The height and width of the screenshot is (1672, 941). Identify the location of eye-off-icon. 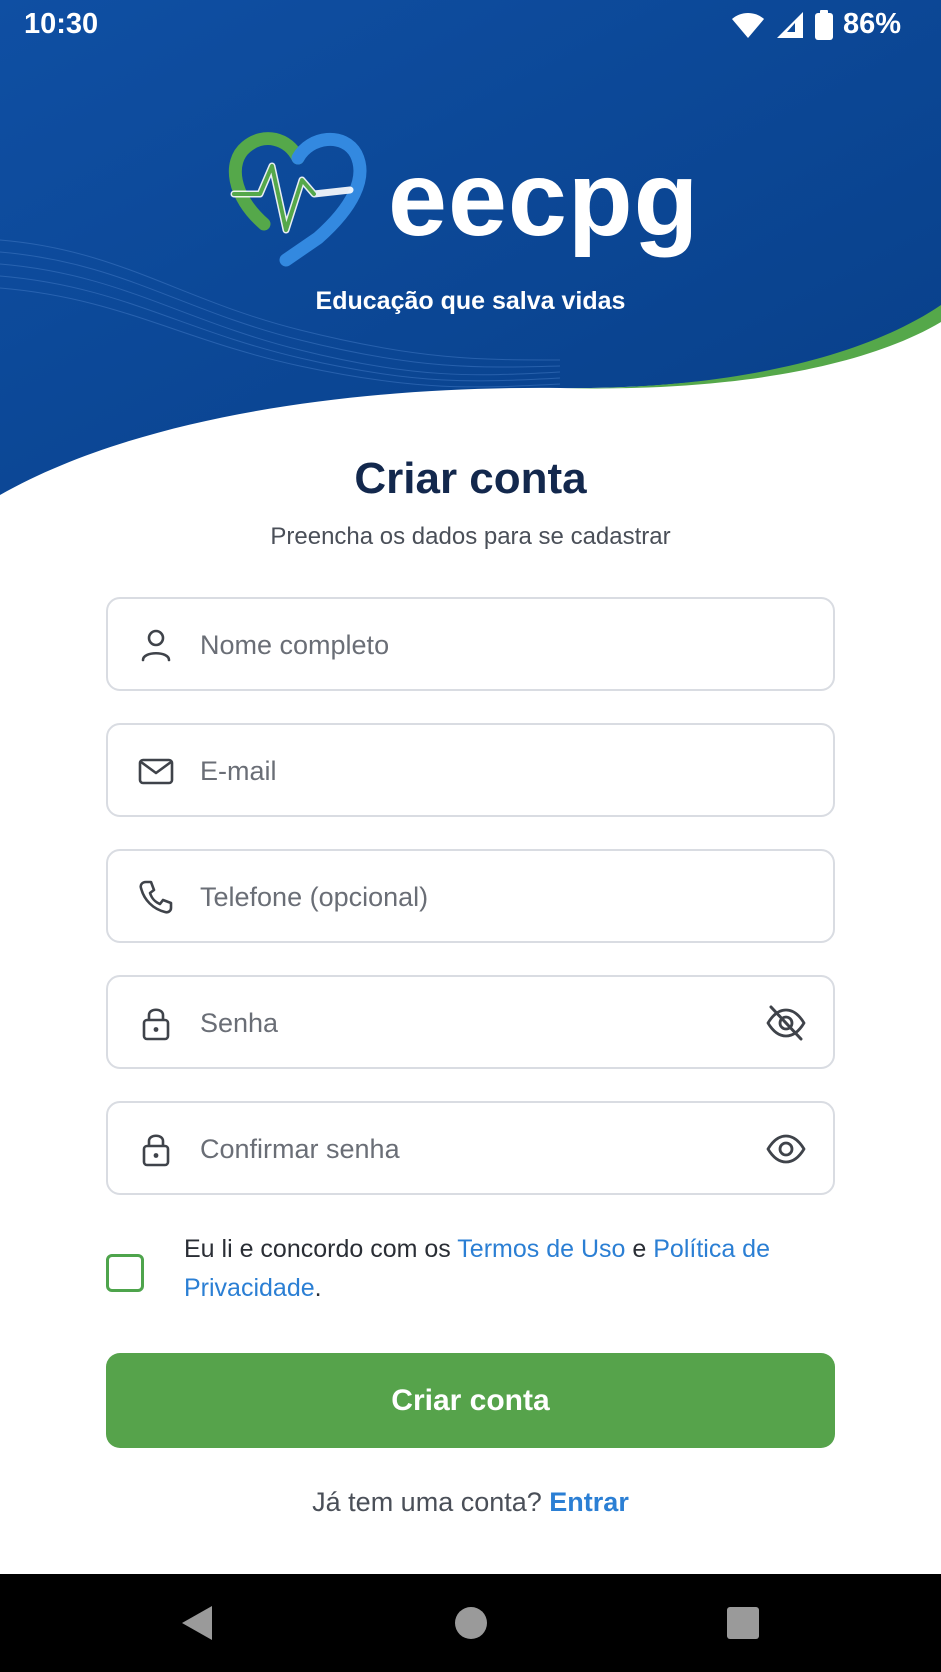
(786, 1023).